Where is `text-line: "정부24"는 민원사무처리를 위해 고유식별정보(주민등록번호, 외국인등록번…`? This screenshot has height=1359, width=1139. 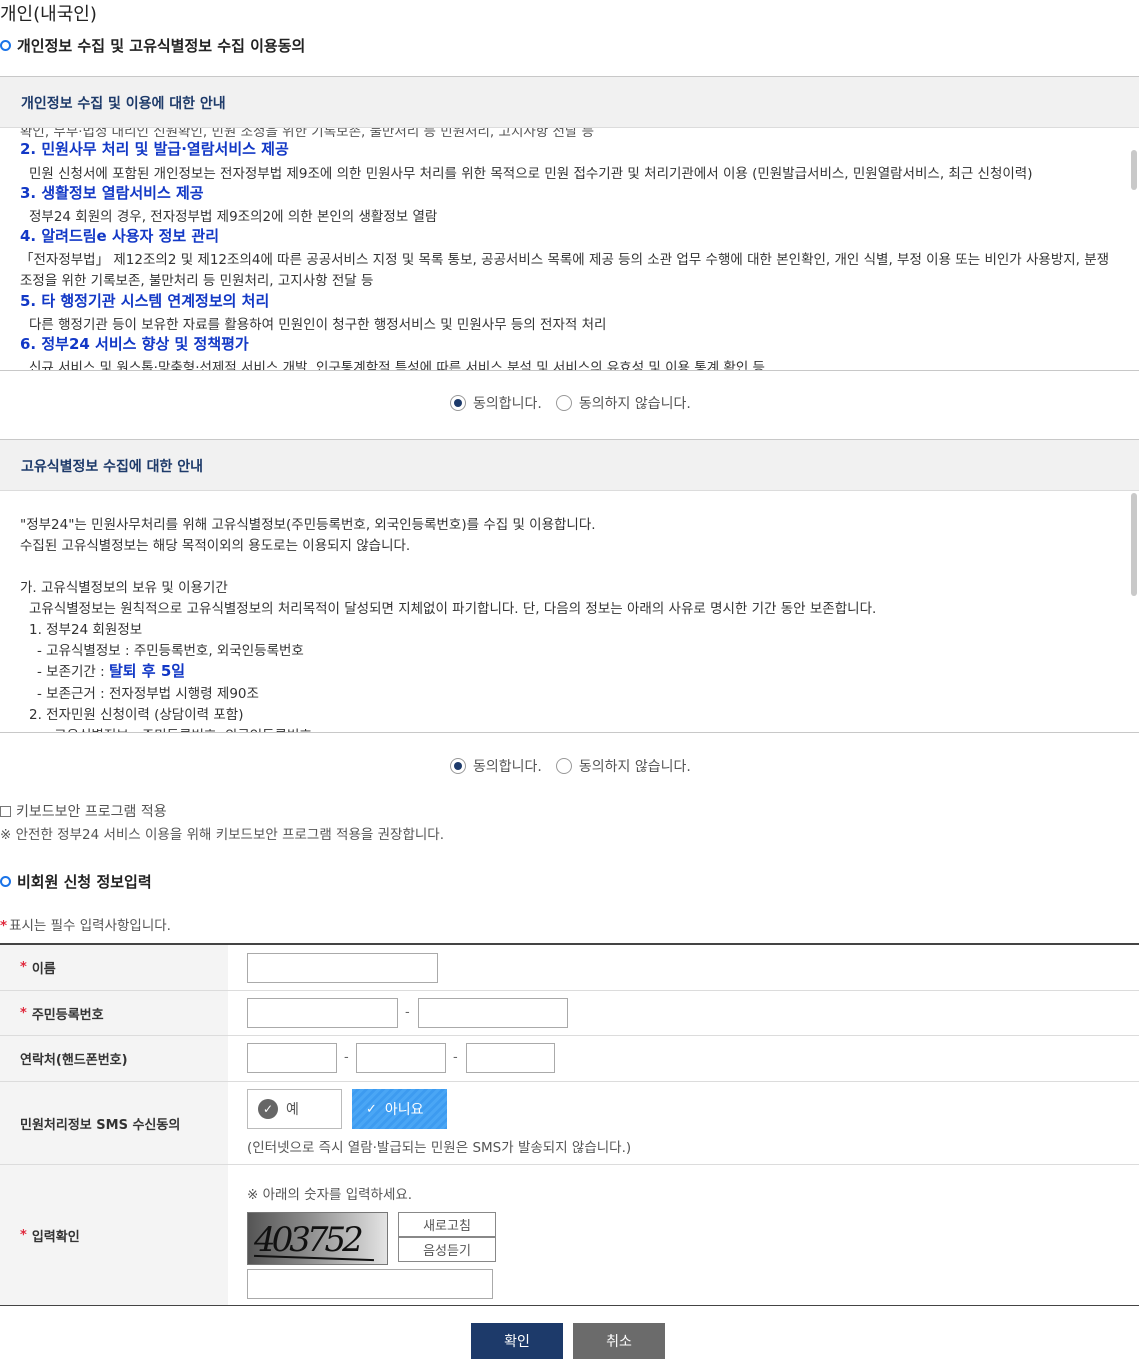
text-line: "정부24"는 민원사무처리를 위해 고유식별정보(주민등록번호, 외국인등록번… is located at coordinates (308, 525).